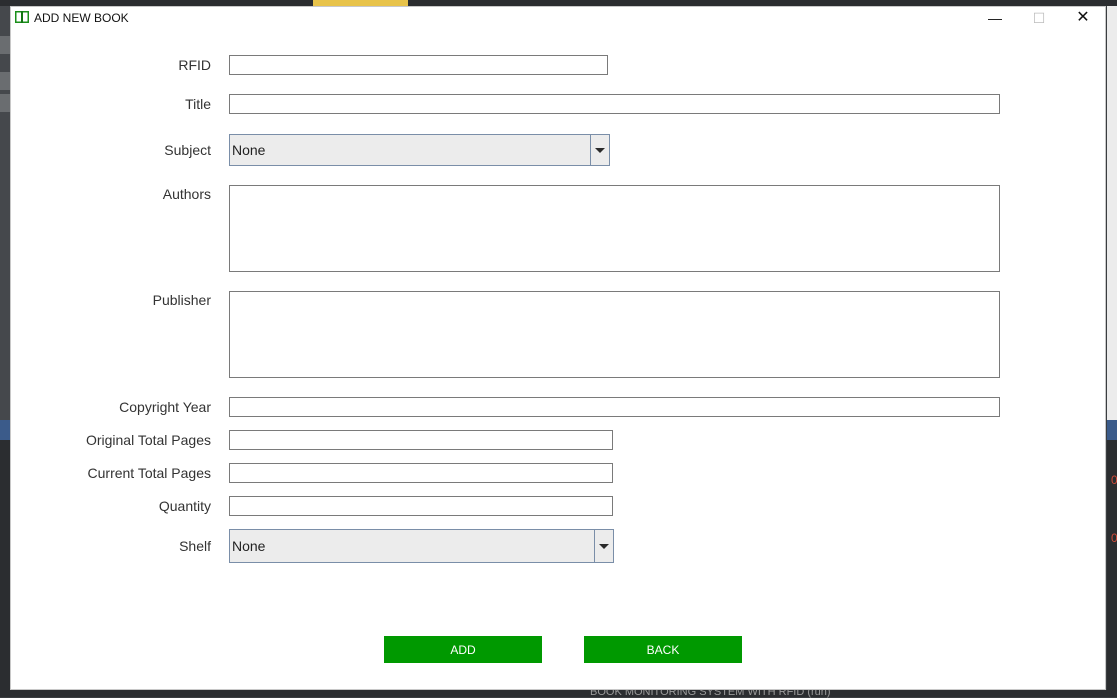  I want to click on publisher-textarea, so click(614, 334).